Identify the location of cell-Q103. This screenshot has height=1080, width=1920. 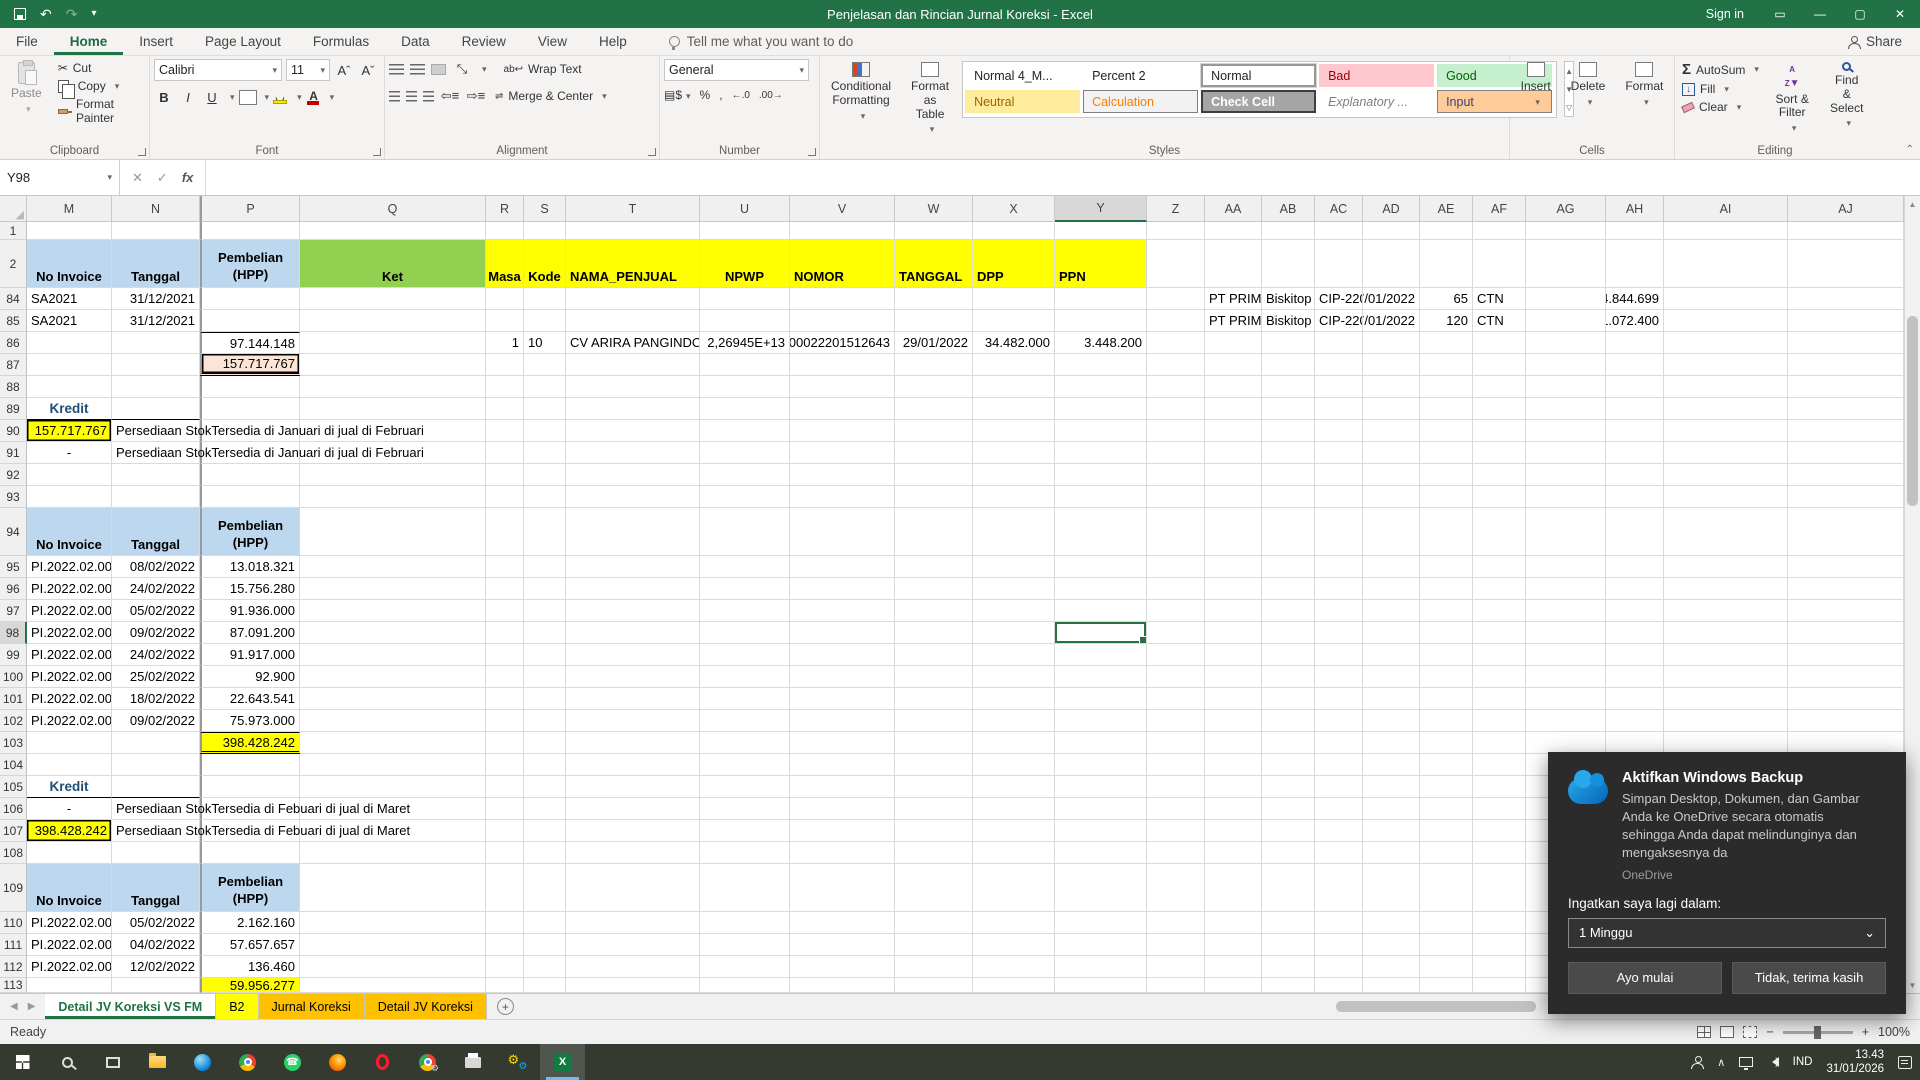
(393, 743).